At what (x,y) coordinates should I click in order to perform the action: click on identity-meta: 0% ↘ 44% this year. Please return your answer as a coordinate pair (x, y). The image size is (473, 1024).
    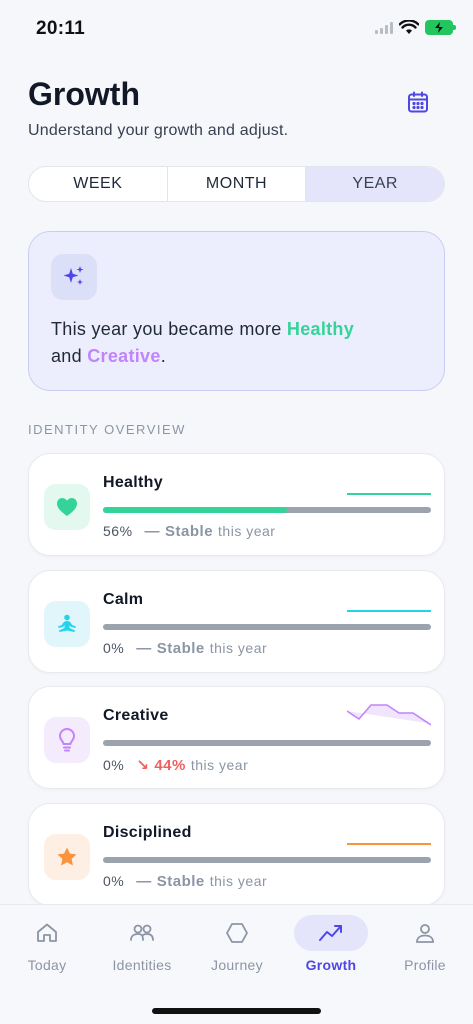
    Looking at the image, I should click on (175, 765).